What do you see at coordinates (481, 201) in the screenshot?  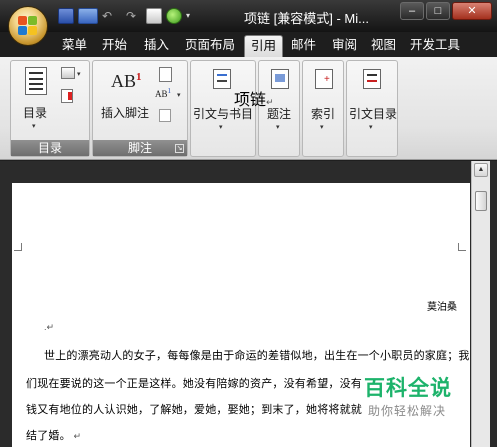 I see `scroll-thumb` at bounding box center [481, 201].